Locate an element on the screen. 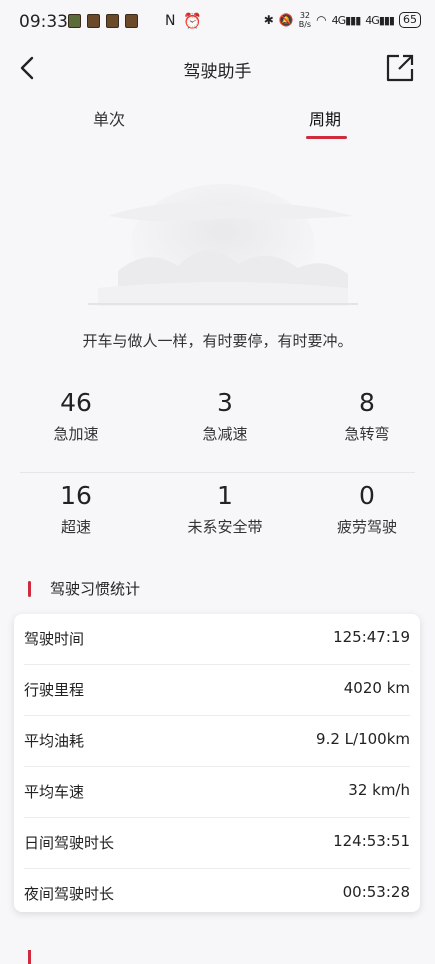  tab-bar: 单次 周期 is located at coordinates (217, 122).